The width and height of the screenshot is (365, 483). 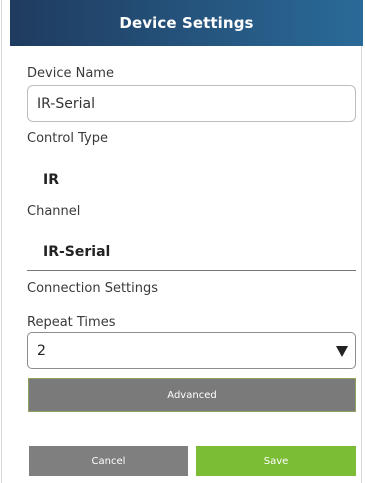 I want to click on device-name-input, so click(x=191, y=103).